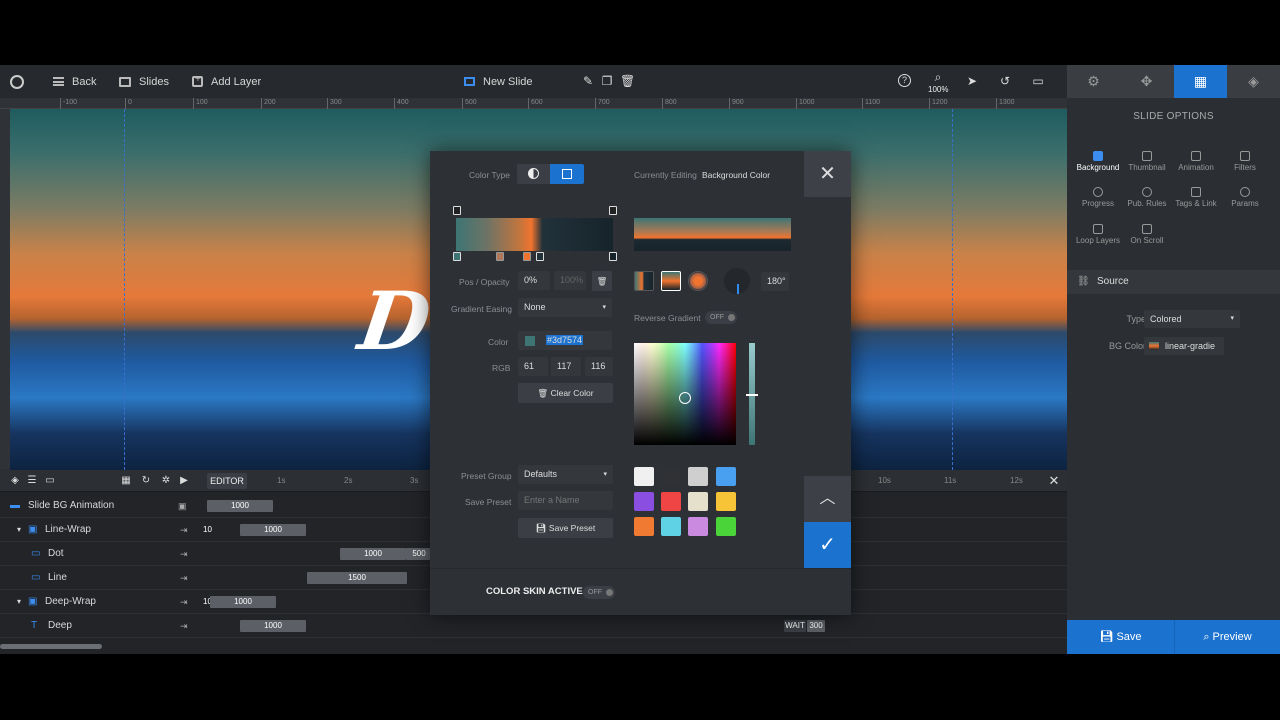  Describe the element at coordinates (1054, 480) in the screenshot. I see `close-icon: ✕` at that location.